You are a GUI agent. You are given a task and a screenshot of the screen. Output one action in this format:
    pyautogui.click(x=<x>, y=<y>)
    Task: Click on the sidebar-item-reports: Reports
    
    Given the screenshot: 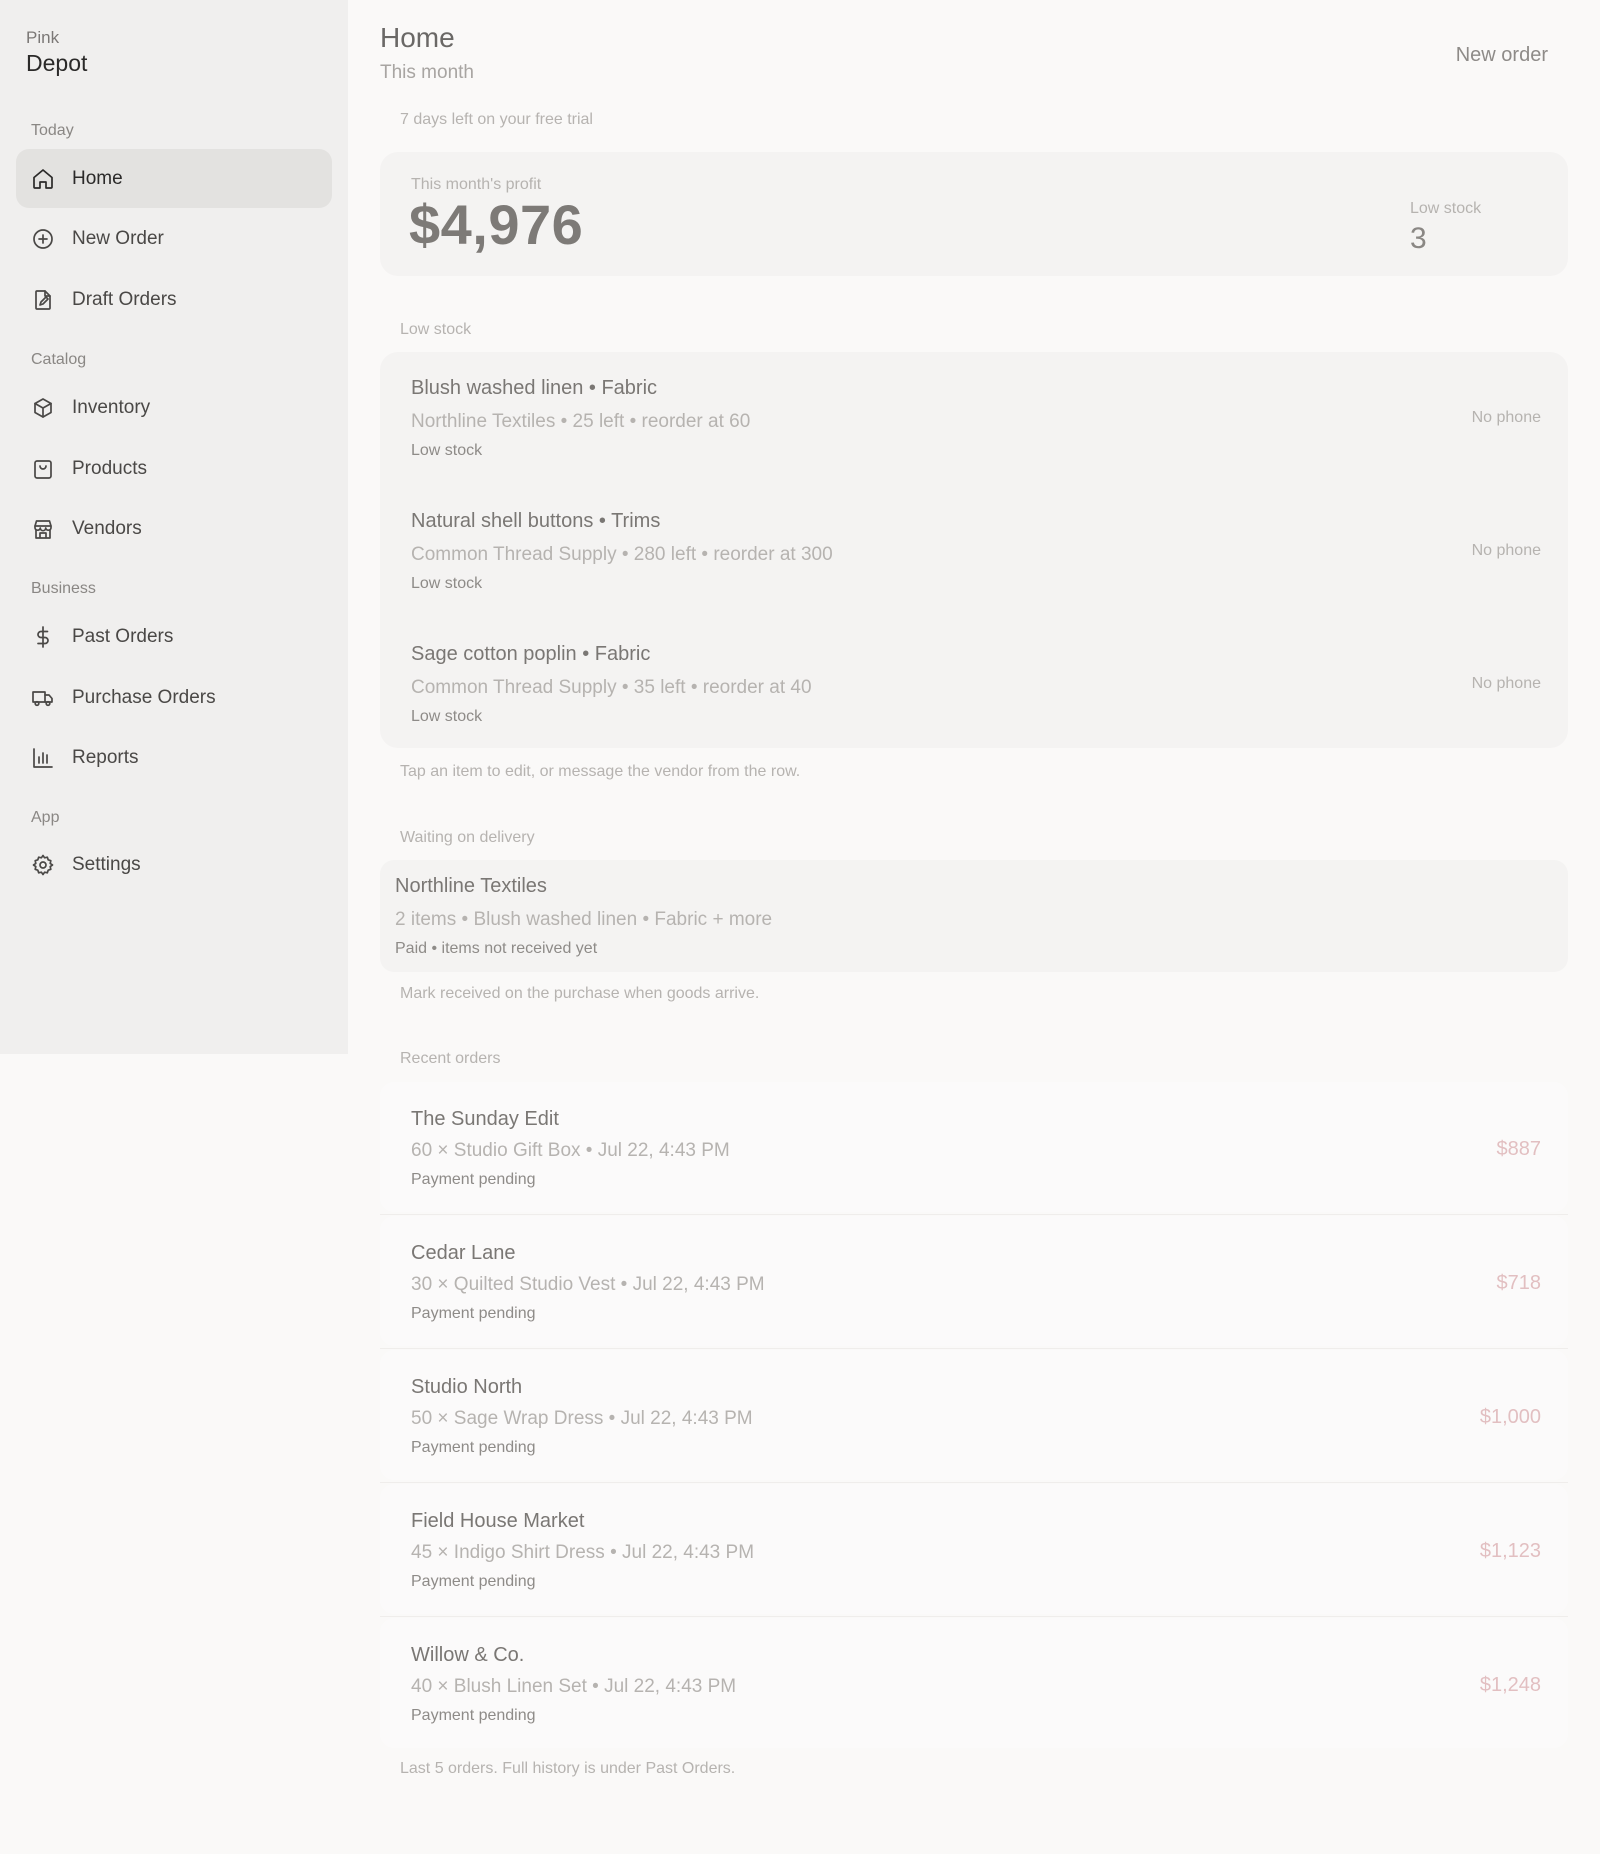 What is the action you would take?
    pyautogui.click(x=174, y=757)
    